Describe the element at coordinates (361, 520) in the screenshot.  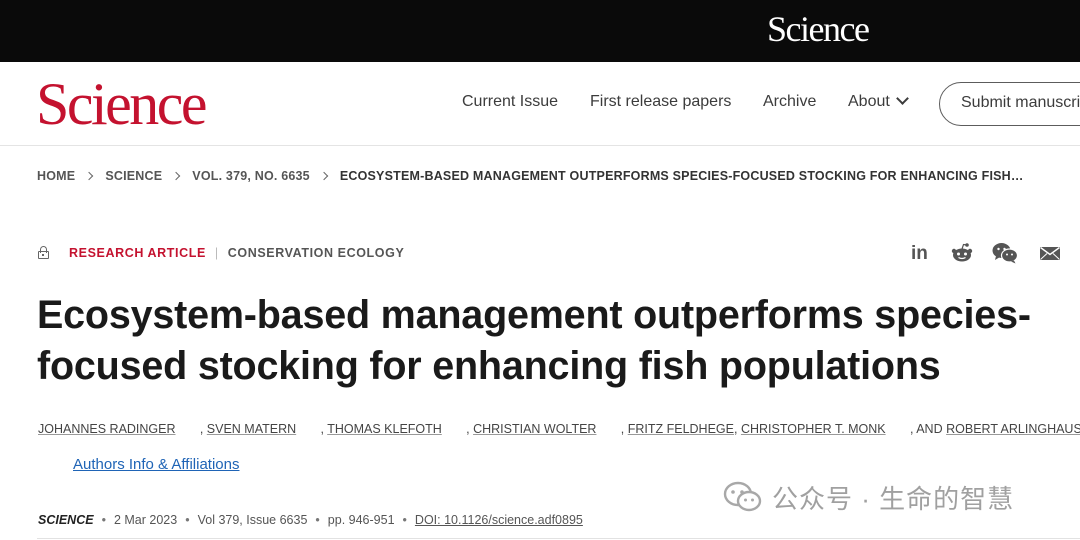
I see `page-range: pp. 946-951` at that location.